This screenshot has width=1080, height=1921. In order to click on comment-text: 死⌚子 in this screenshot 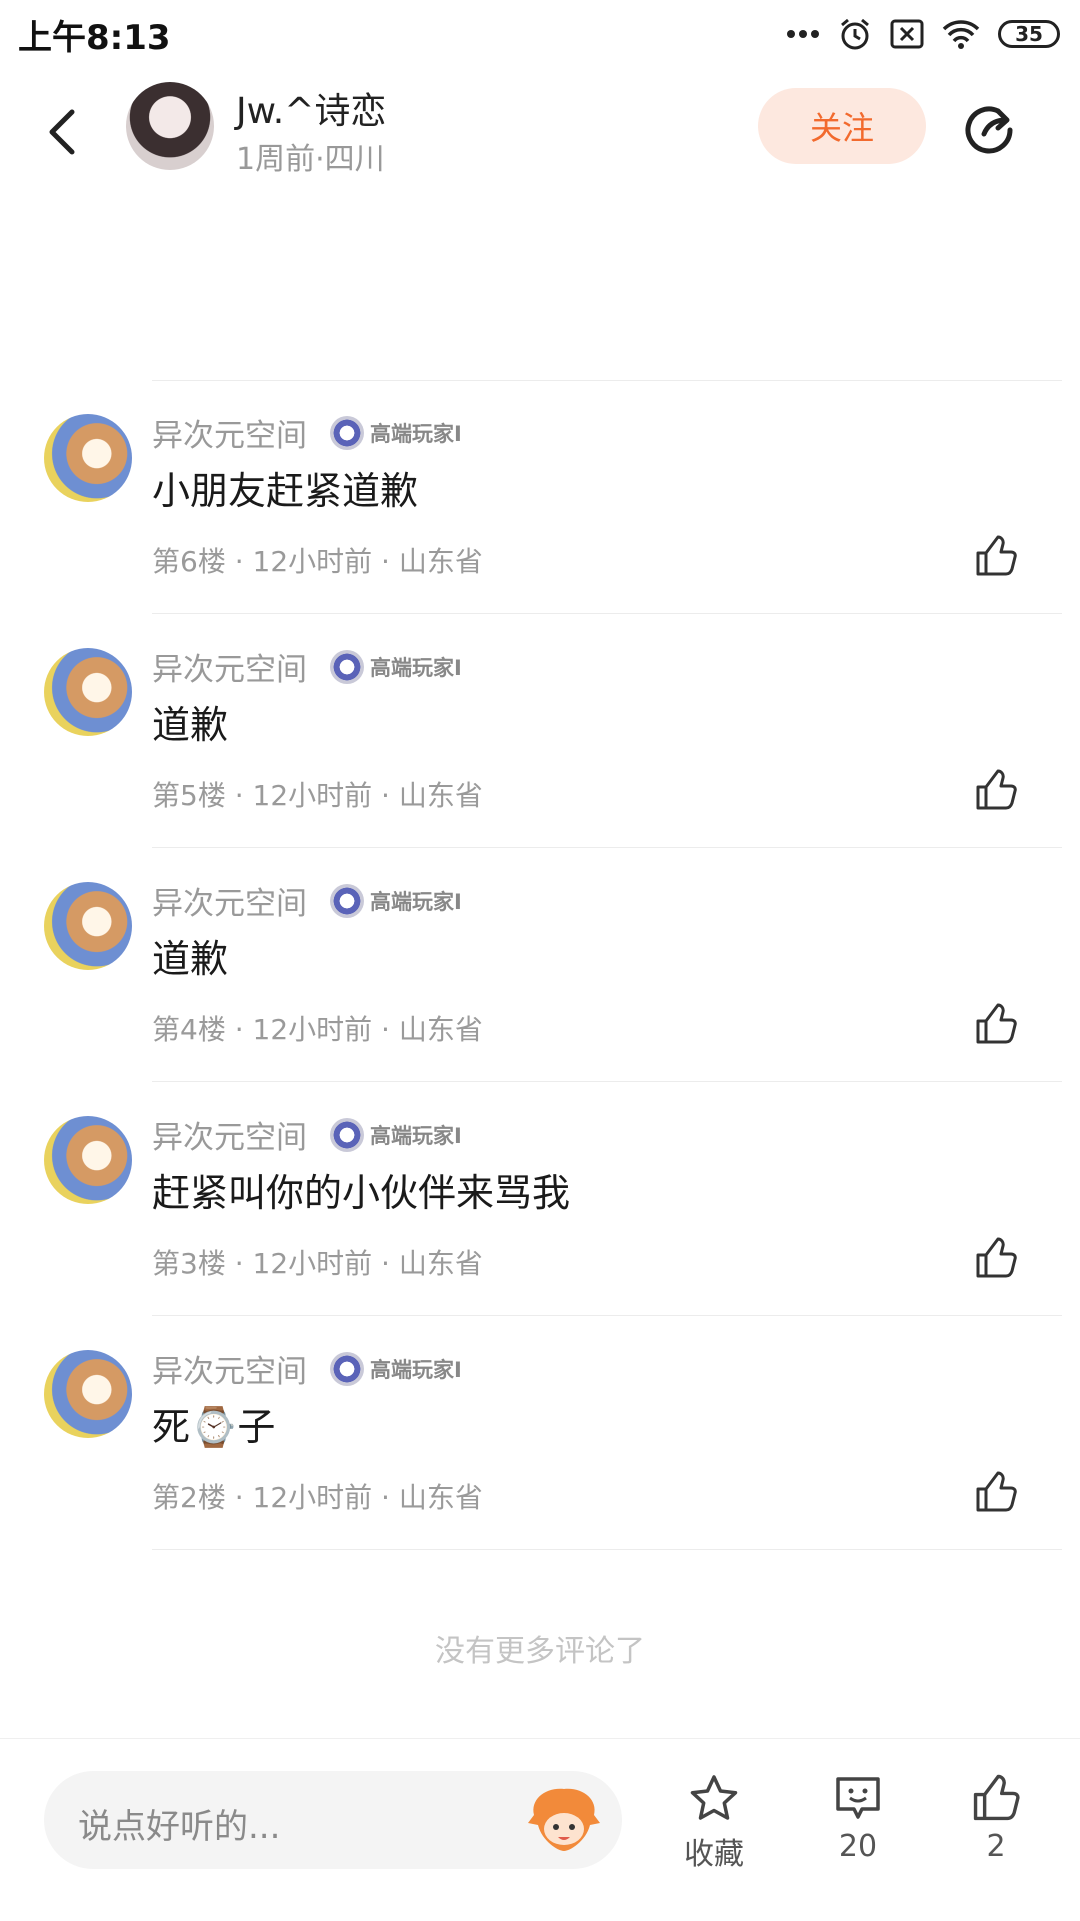, I will do `click(214, 1427)`.